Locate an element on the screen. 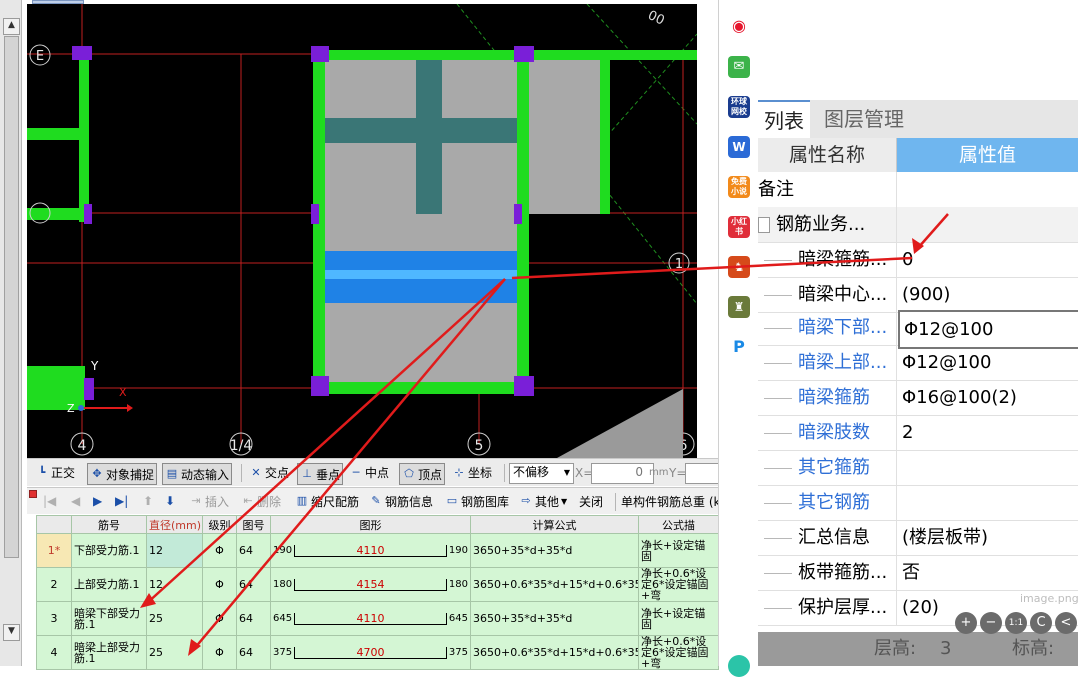 The height and width of the screenshot is (677, 1078). row-number: 1* is located at coordinates (54, 550).